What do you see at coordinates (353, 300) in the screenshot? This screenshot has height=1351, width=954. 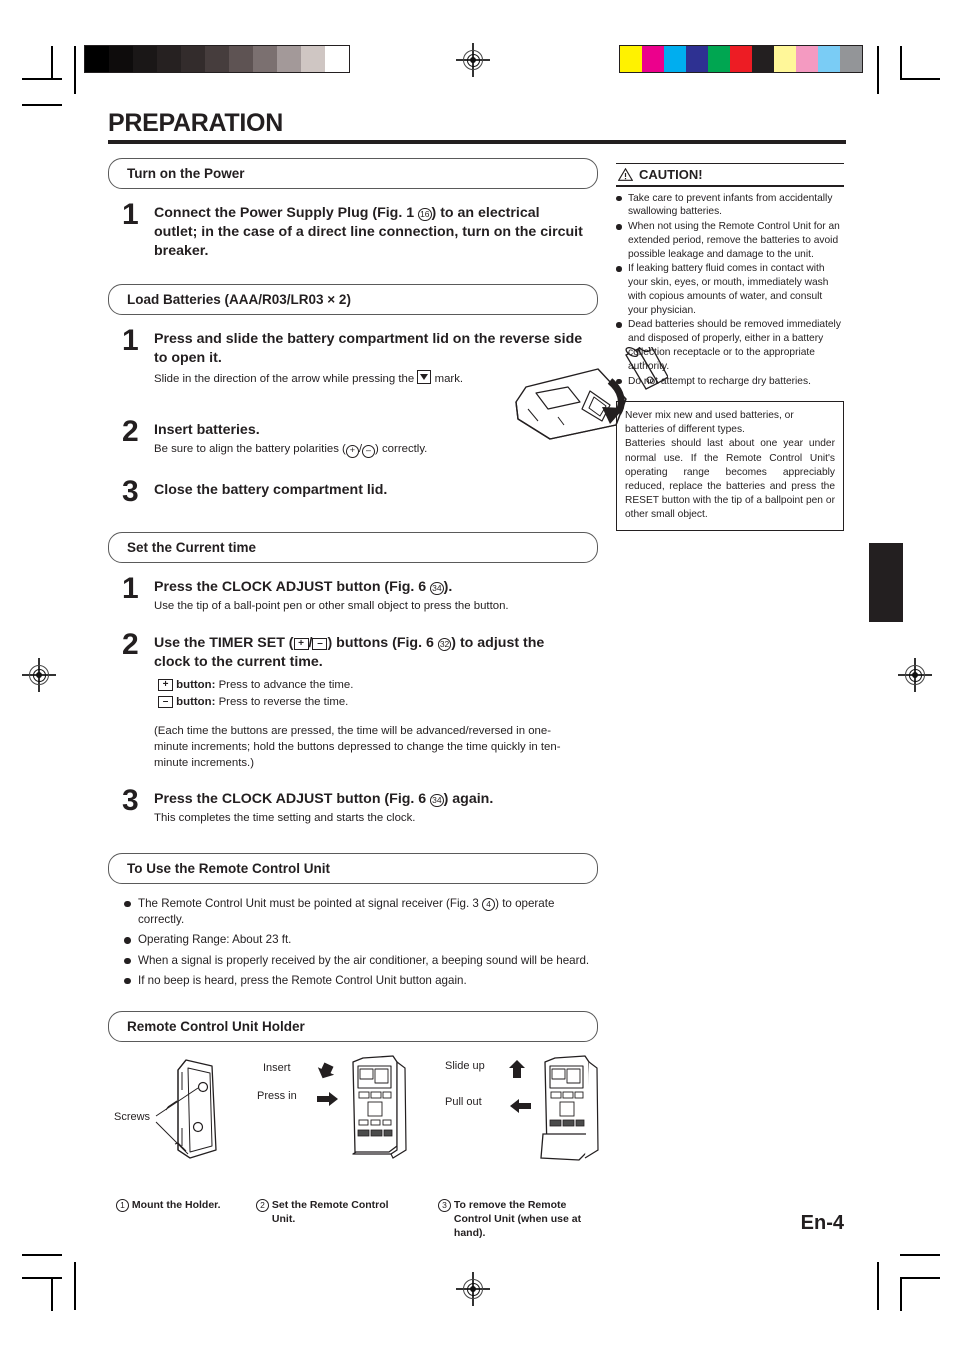 I see `section-heading-load-batteries: Load Batteries (AAA/R03/LR03 × 2)` at bounding box center [353, 300].